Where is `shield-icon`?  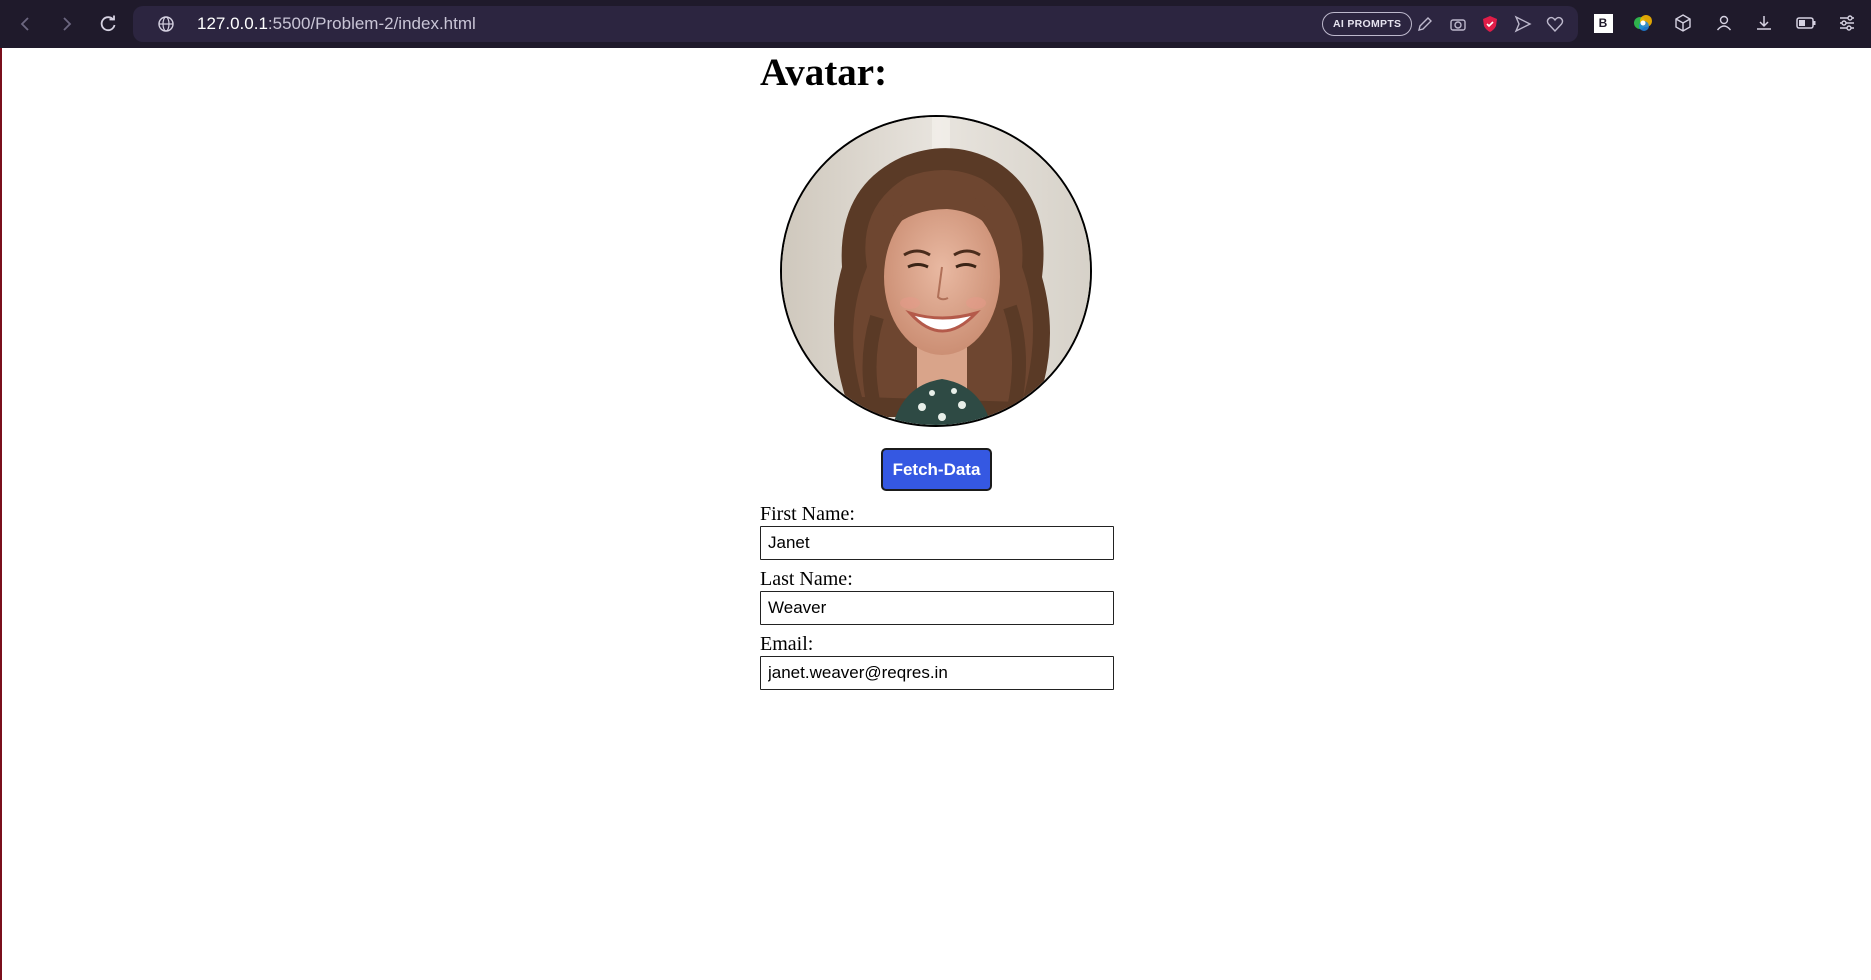 shield-icon is located at coordinates (1490, 24).